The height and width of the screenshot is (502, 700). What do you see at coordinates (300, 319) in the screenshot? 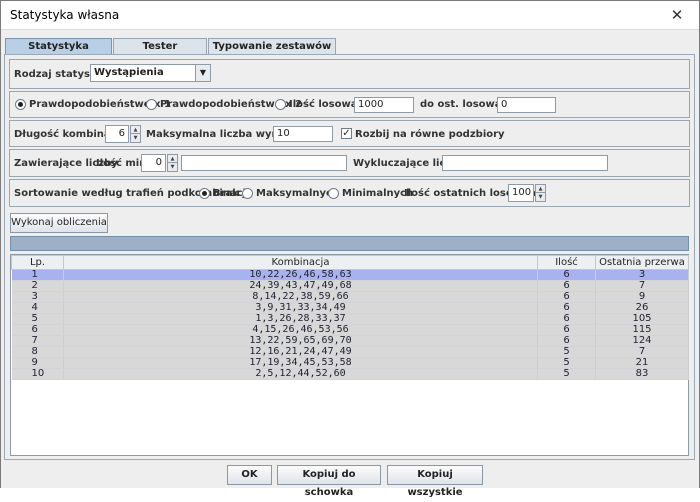
I see `cell-kombinacja: 1,3,26,28,33,37` at bounding box center [300, 319].